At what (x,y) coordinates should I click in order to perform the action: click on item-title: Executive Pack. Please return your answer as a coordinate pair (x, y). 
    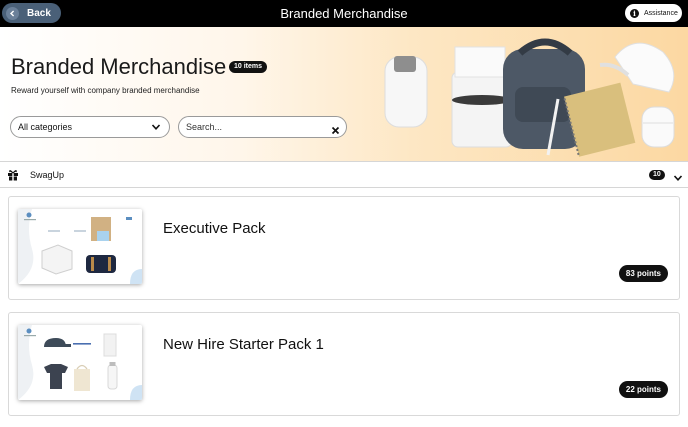
    Looking at the image, I should click on (214, 228).